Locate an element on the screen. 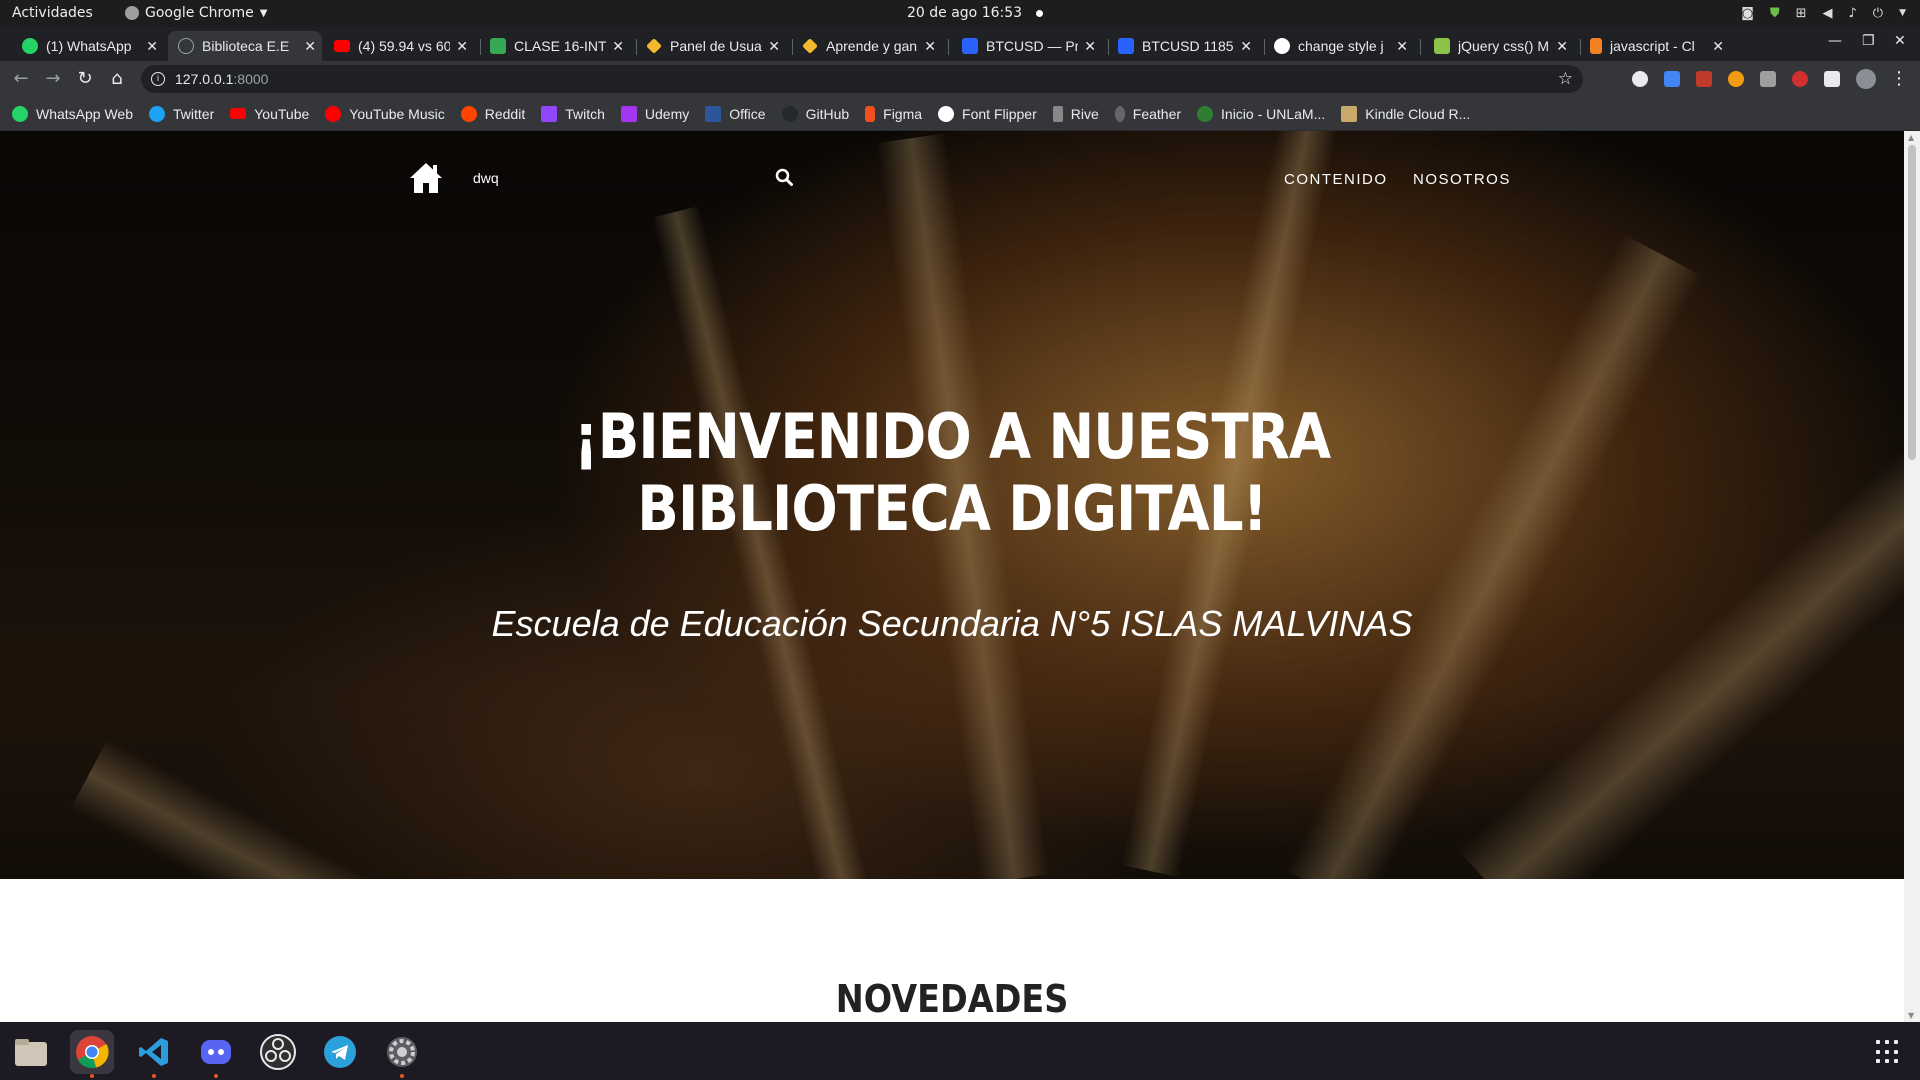  site-search-input: dwq is located at coordinates (635, 178).